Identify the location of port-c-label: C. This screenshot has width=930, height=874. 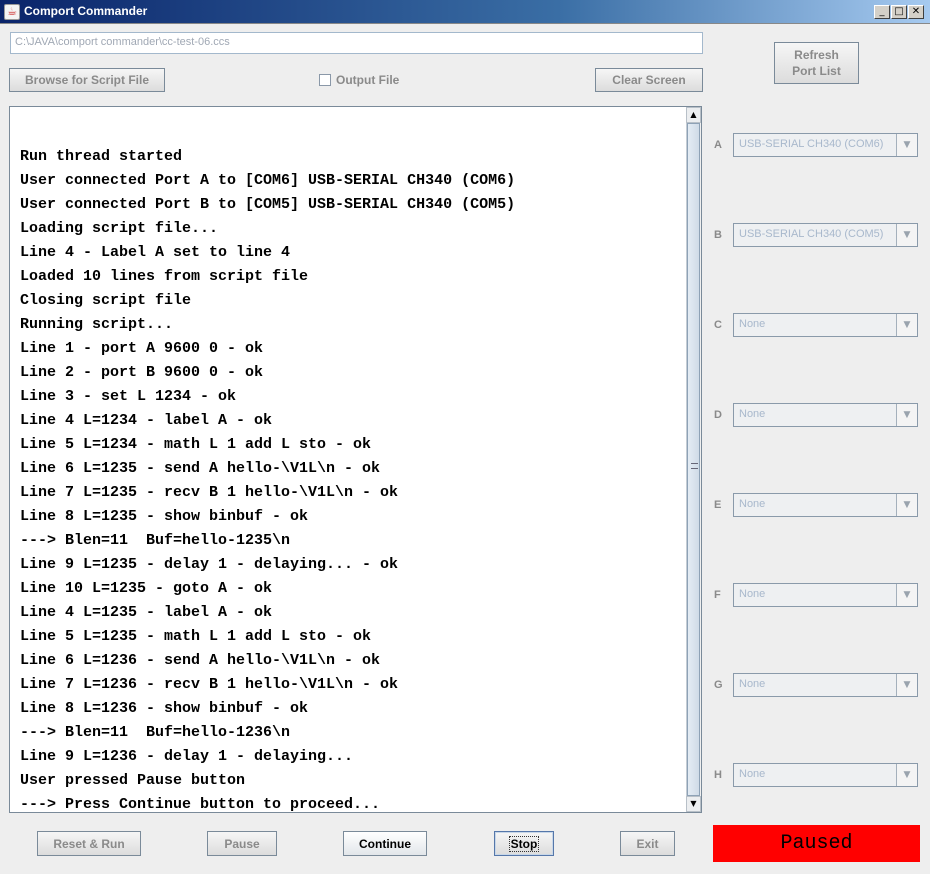
(718, 325).